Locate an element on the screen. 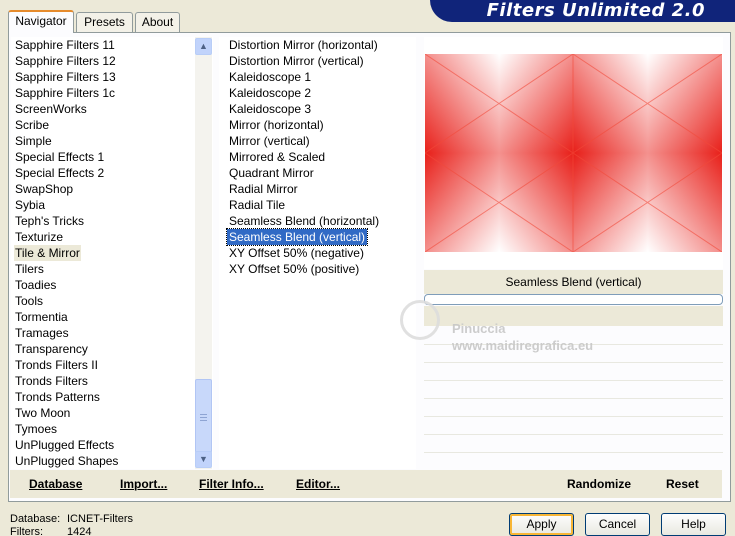 Image resolution: width=735 pixels, height=536 pixels. watermark-name: Pinuccia is located at coordinates (479, 328).